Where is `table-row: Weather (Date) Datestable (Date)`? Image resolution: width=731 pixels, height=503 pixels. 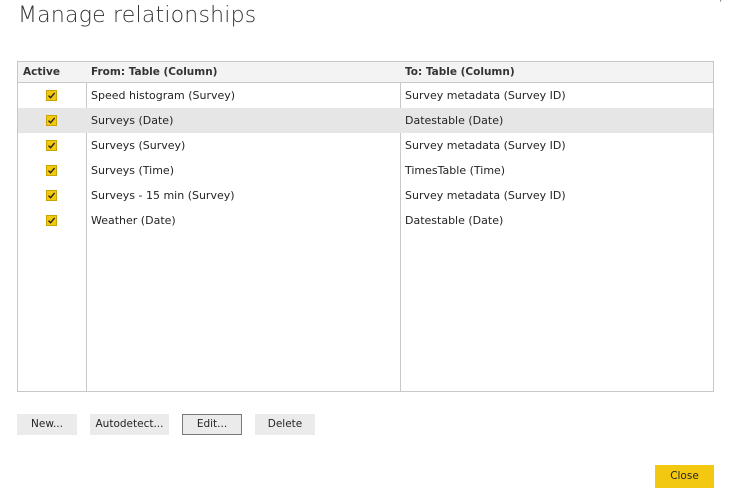
table-row: Weather (Date) Datestable (Date) is located at coordinates (365, 220).